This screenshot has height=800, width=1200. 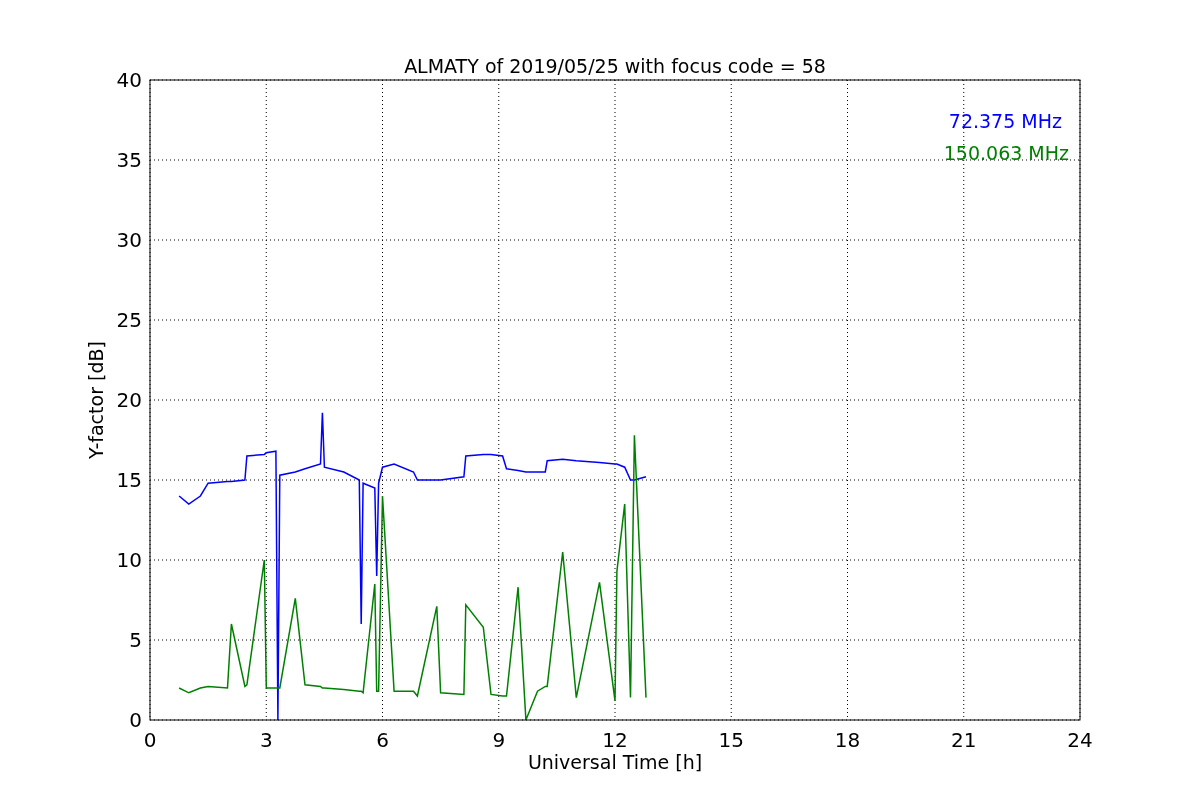 What do you see at coordinates (847, 740) in the screenshot?
I see `x-tick-label: 18` at bounding box center [847, 740].